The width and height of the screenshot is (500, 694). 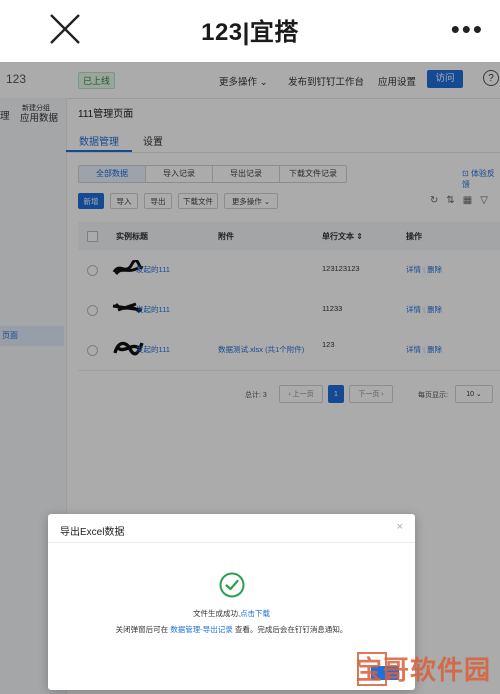 I want to click on watermark-text: 宝哥软件园, so click(x=424, y=670).